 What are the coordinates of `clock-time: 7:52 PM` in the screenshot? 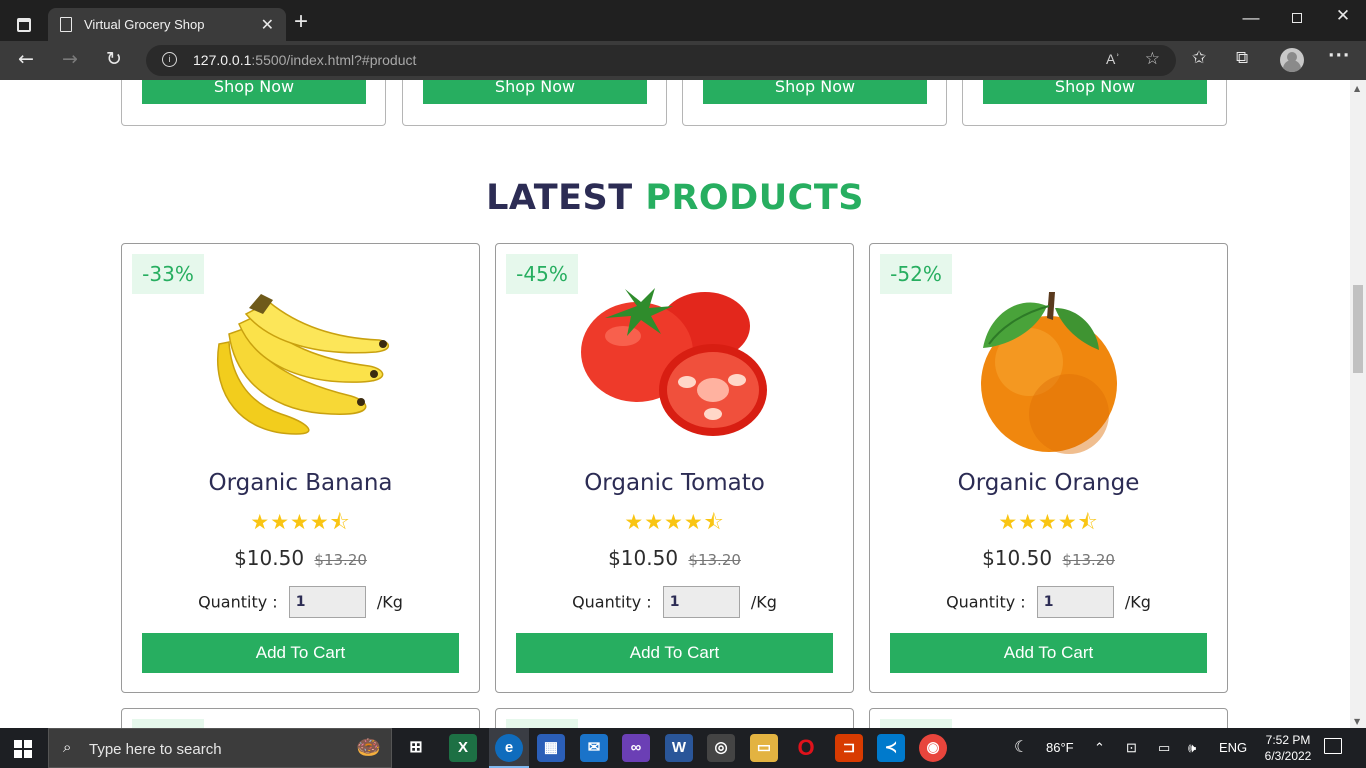 It's located at (1288, 740).